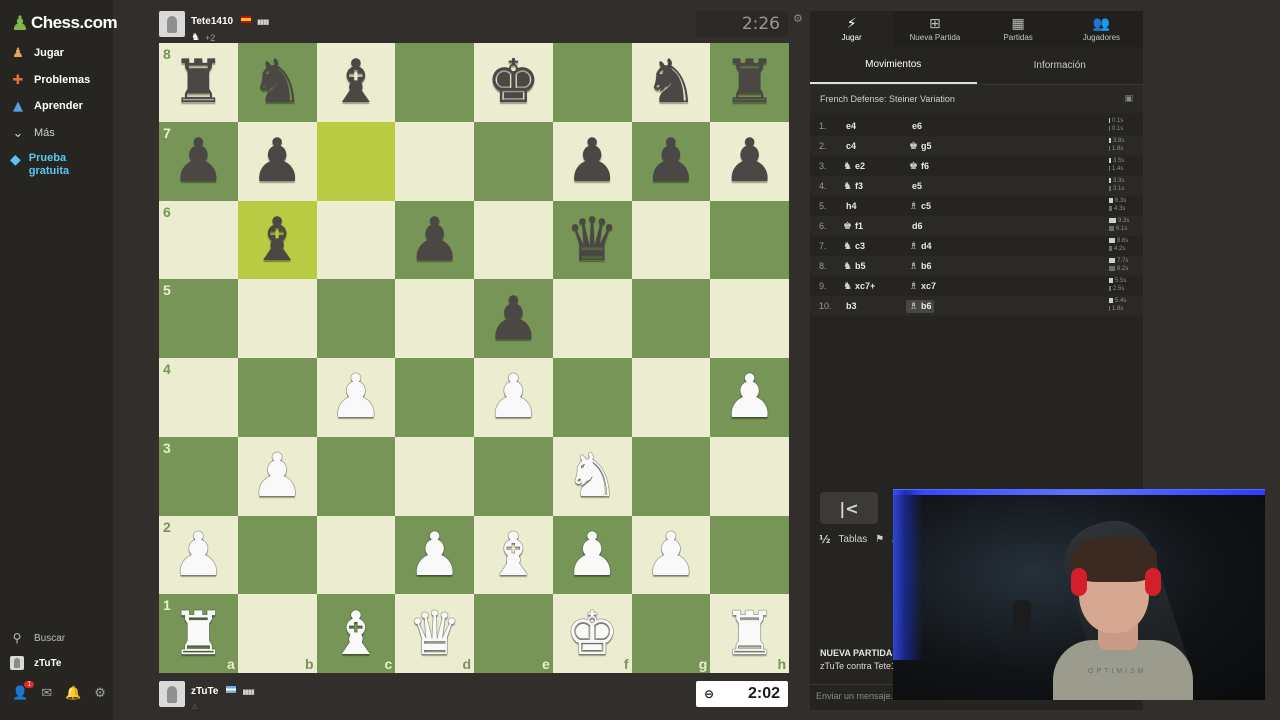 This screenshot has width=1280, height=720. Describe the element at coordinates (1060, 65) in the screenshot. I see `tab-informacion: Información` at that location.